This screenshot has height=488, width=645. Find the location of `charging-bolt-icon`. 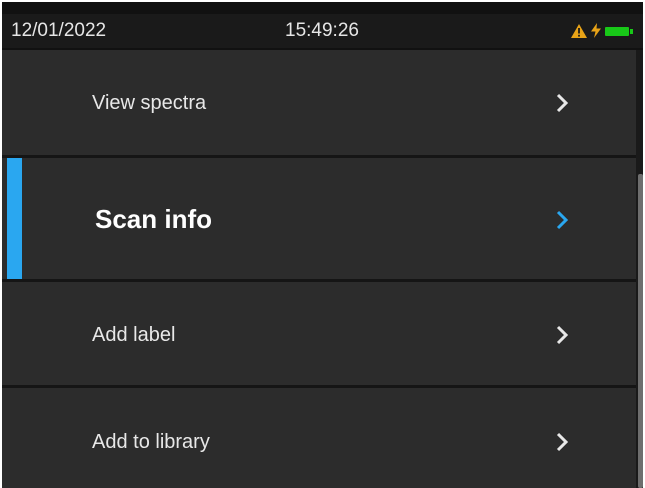

charging-bolt-icon is located at coordinates (596, 30).